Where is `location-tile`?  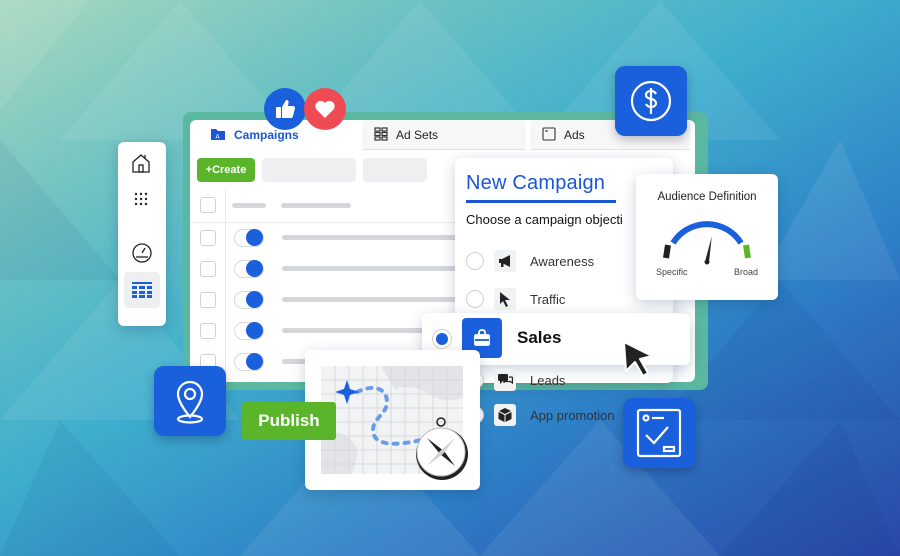 location-tile is located at coordinates (190, 401).